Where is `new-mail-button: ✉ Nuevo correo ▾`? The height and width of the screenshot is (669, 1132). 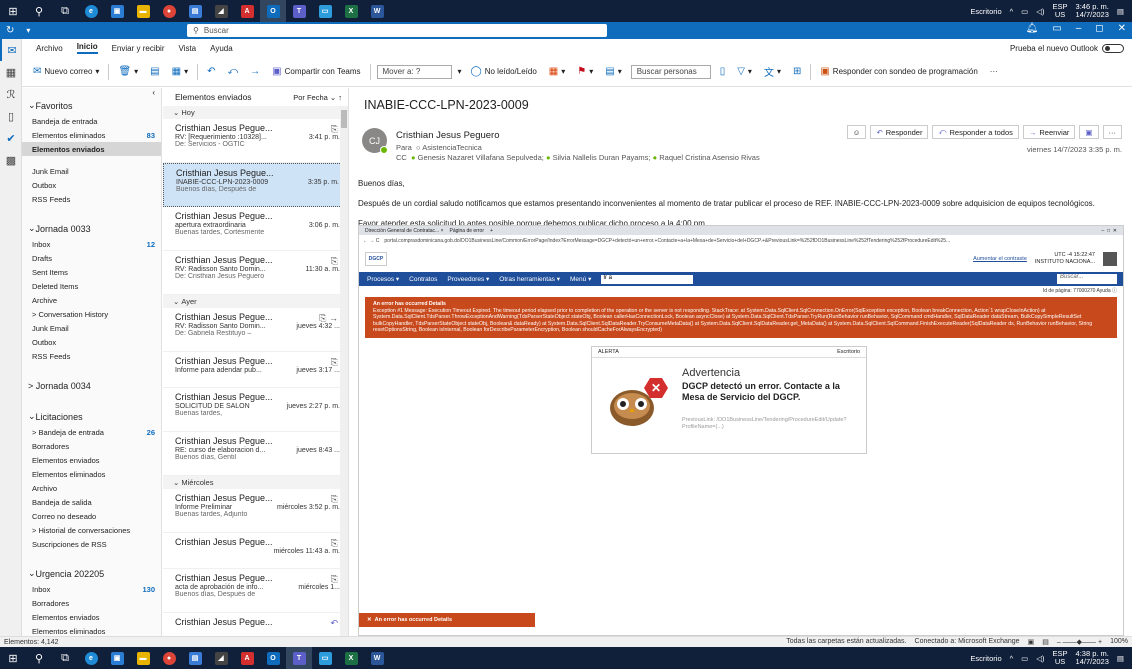
new-mail-button: ✉ Nuevo correo ▾ is located at coordinates (66, 71).